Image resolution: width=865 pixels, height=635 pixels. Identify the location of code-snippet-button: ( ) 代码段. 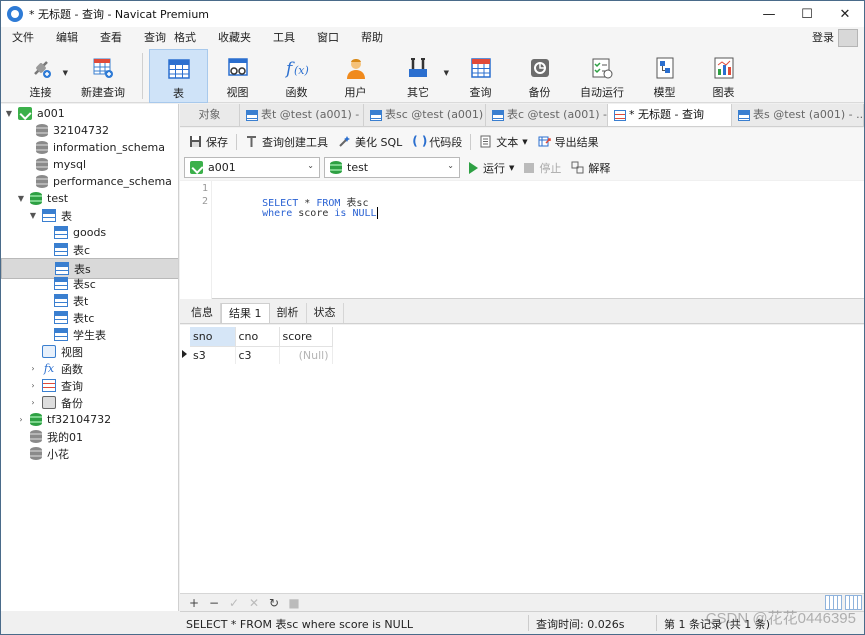
(437, 142).